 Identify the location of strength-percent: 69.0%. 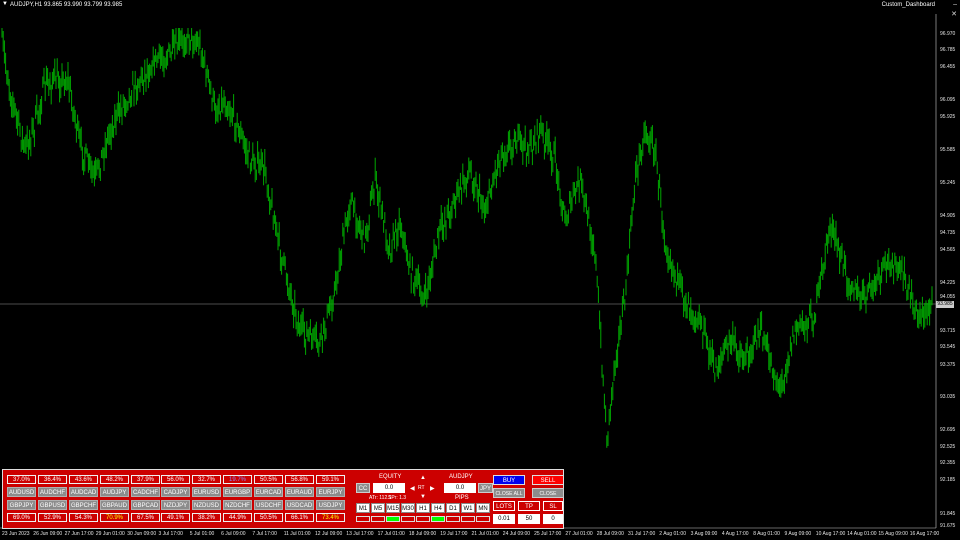
(21, 517).